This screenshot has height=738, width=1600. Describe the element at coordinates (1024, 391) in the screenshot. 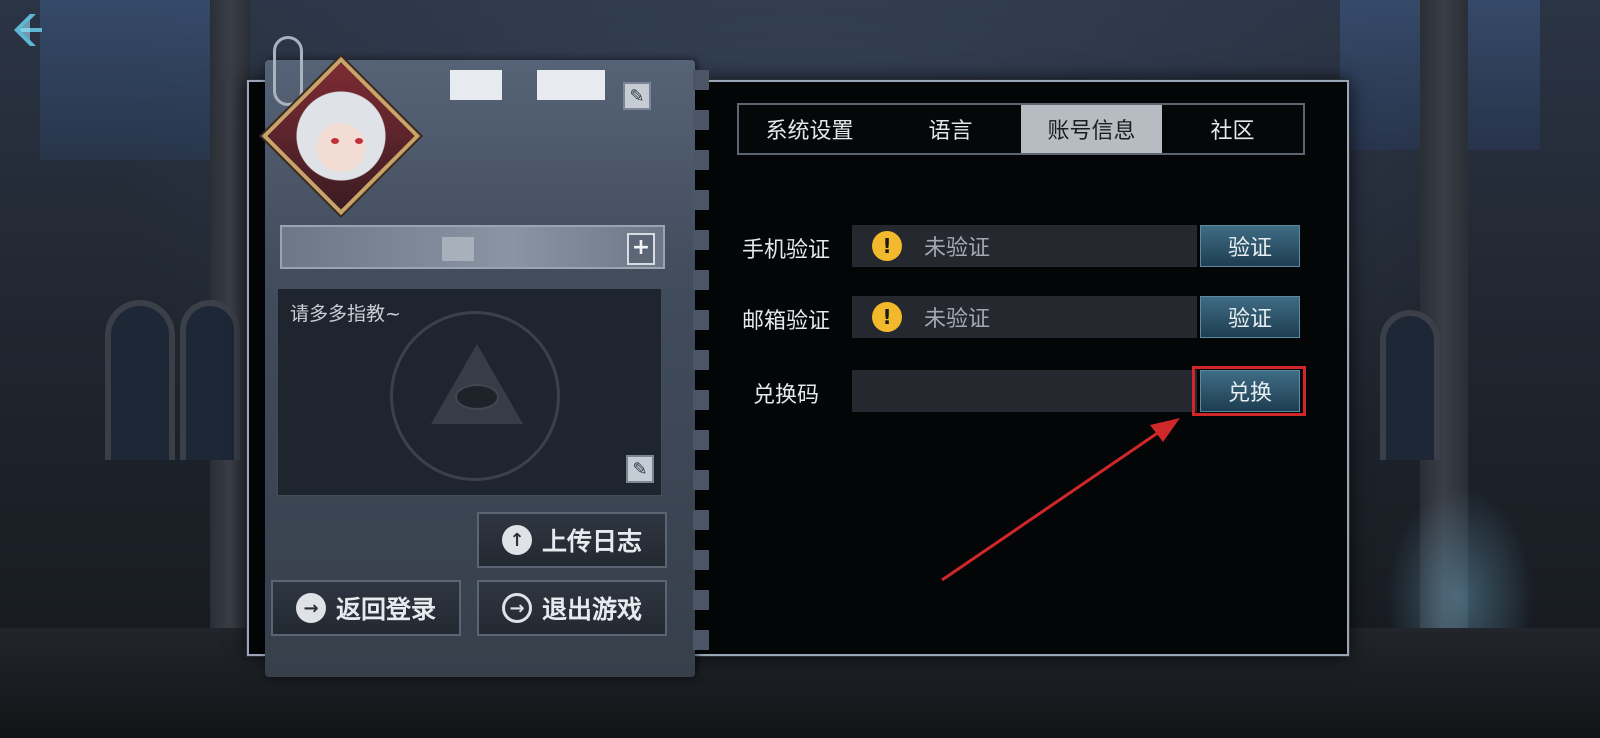

I see `redeem-code-input` at that location.